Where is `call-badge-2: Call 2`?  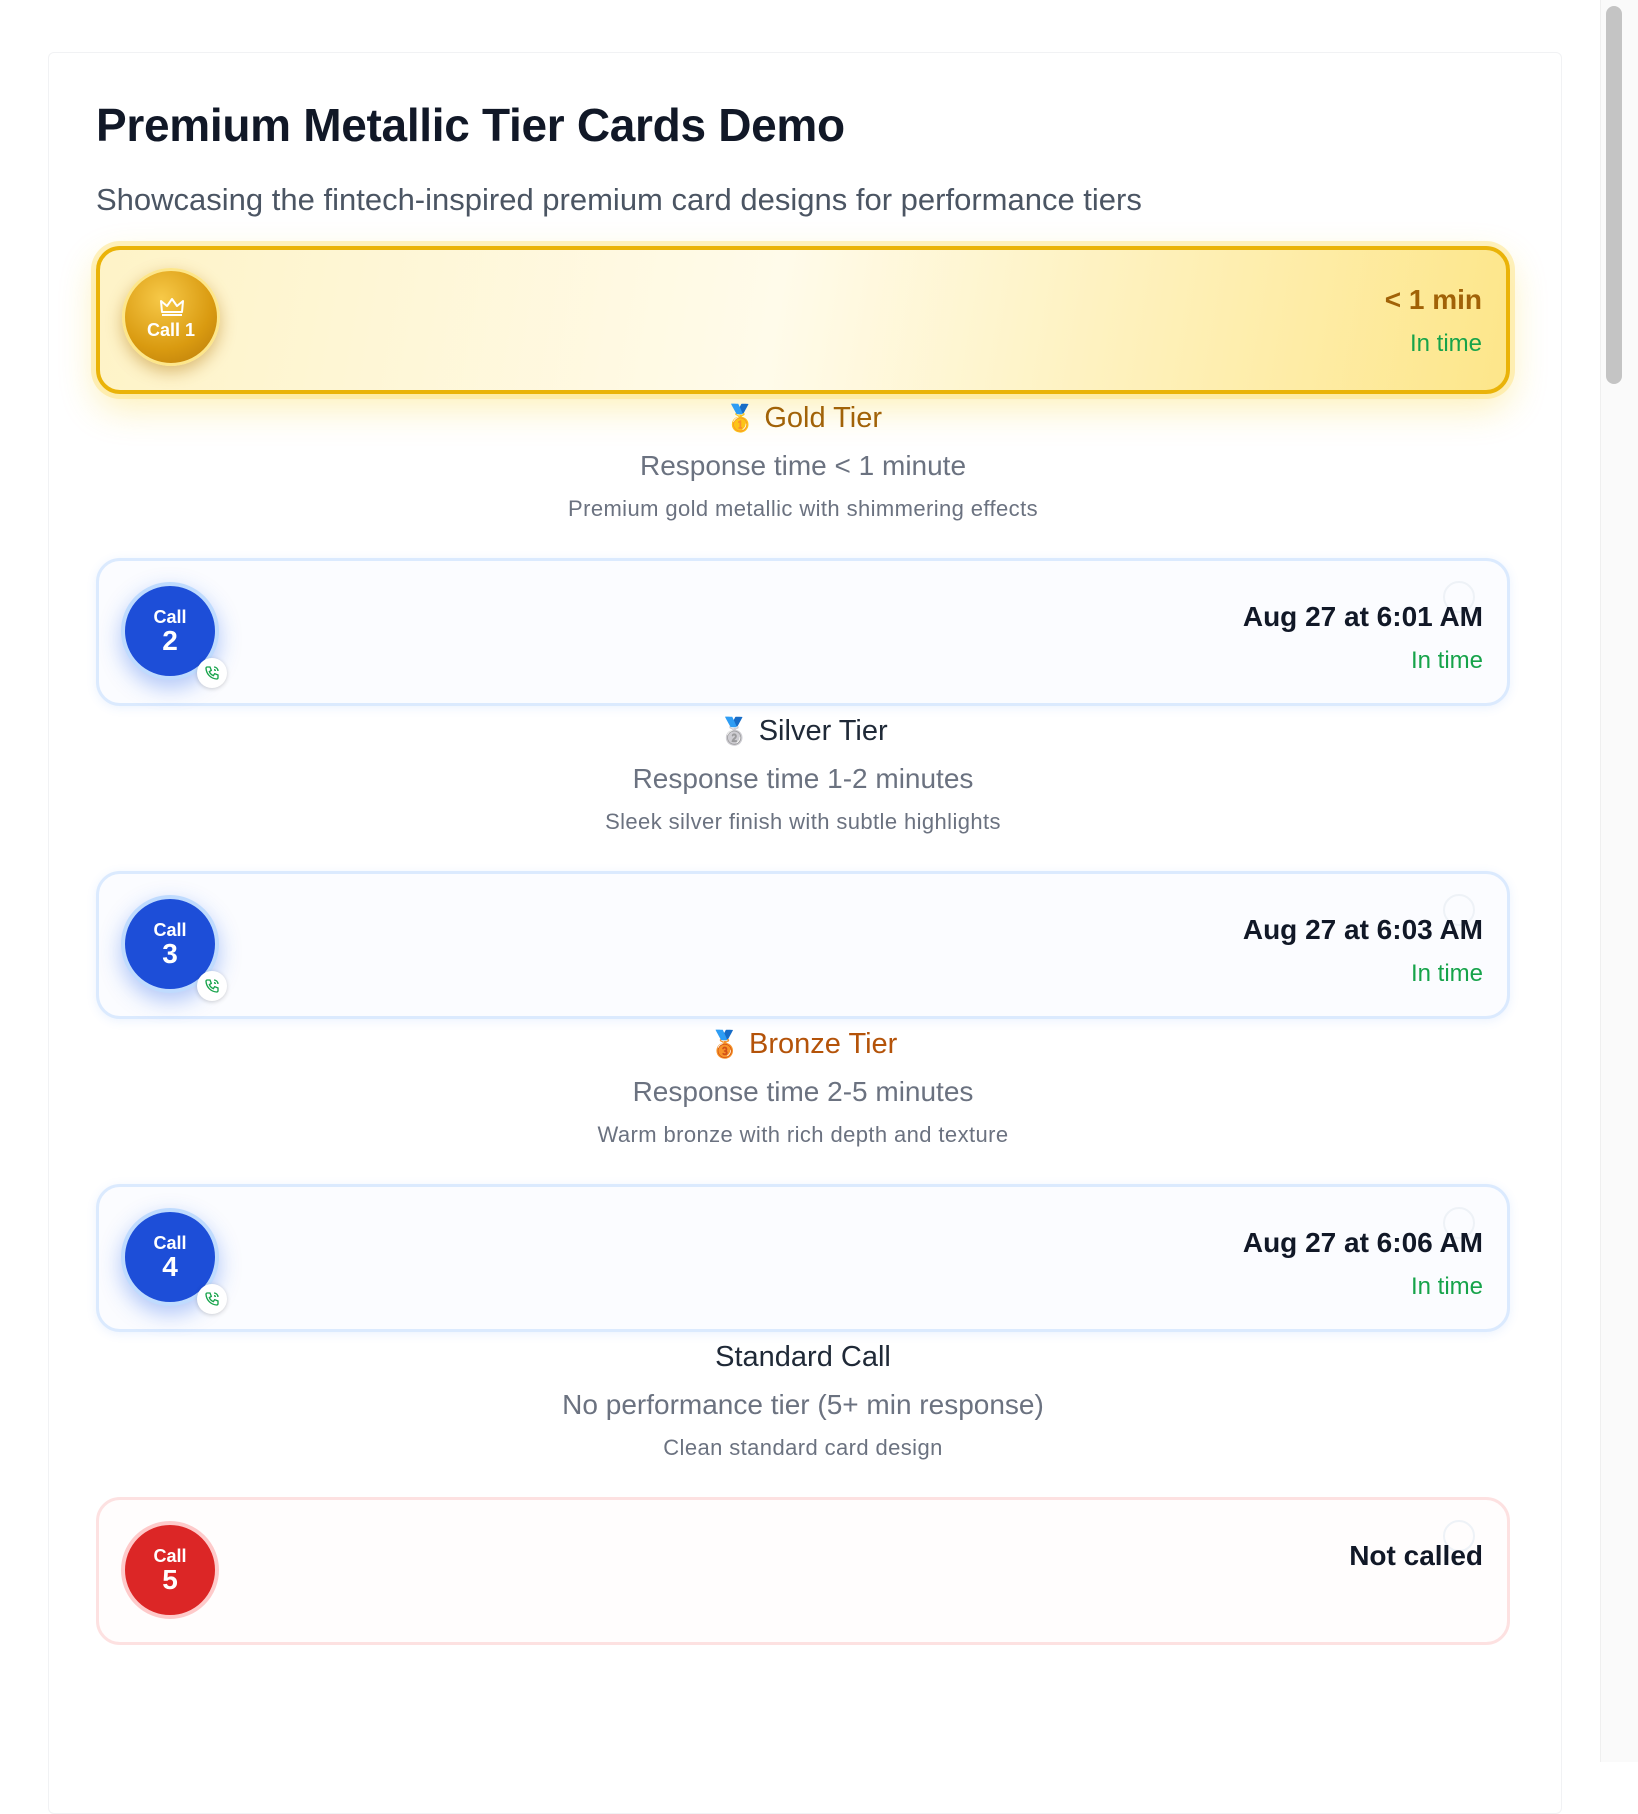
call-badge-2: Call 2 is located at coordinates (174, 635).